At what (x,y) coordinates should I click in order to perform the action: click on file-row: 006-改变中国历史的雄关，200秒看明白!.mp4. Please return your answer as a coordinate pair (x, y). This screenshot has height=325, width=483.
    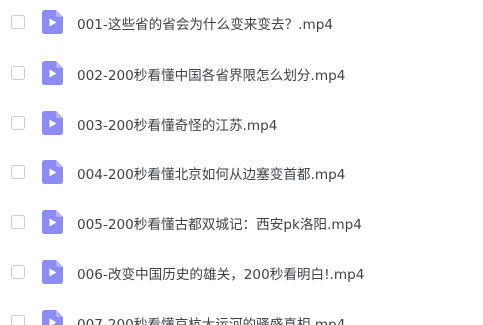
    Looking at the image, I should click on (241, 273).